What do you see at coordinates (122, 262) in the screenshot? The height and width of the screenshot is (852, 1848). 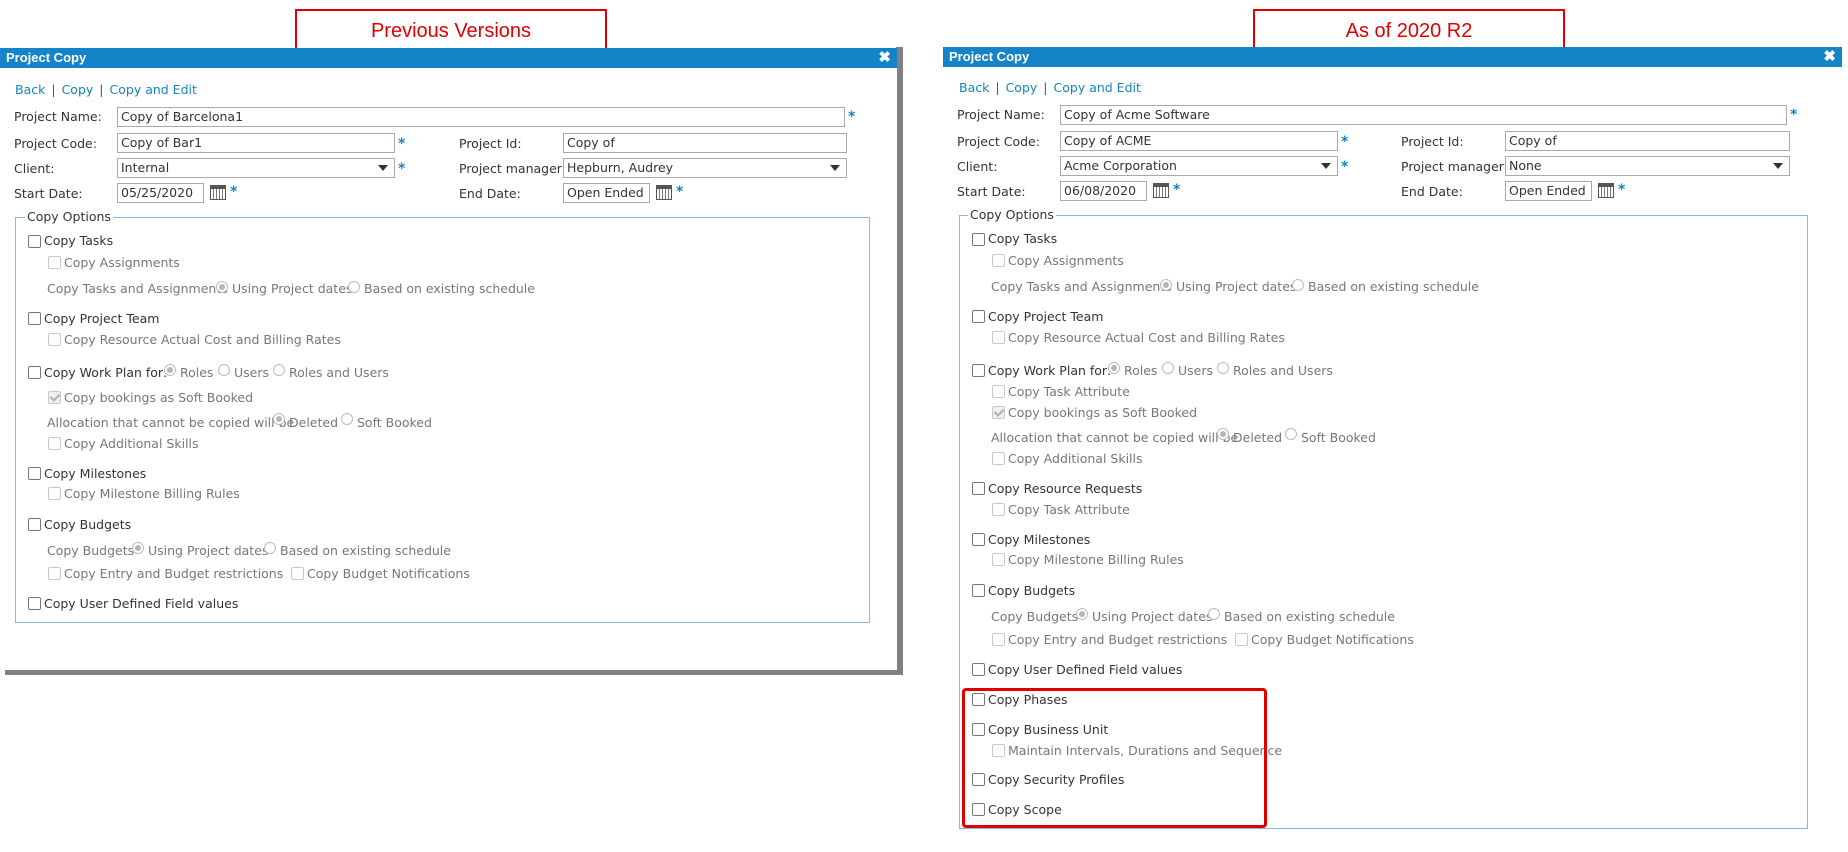 I see `copy-assignments-label: Copy Assignments` at bounding box center [122, 262].